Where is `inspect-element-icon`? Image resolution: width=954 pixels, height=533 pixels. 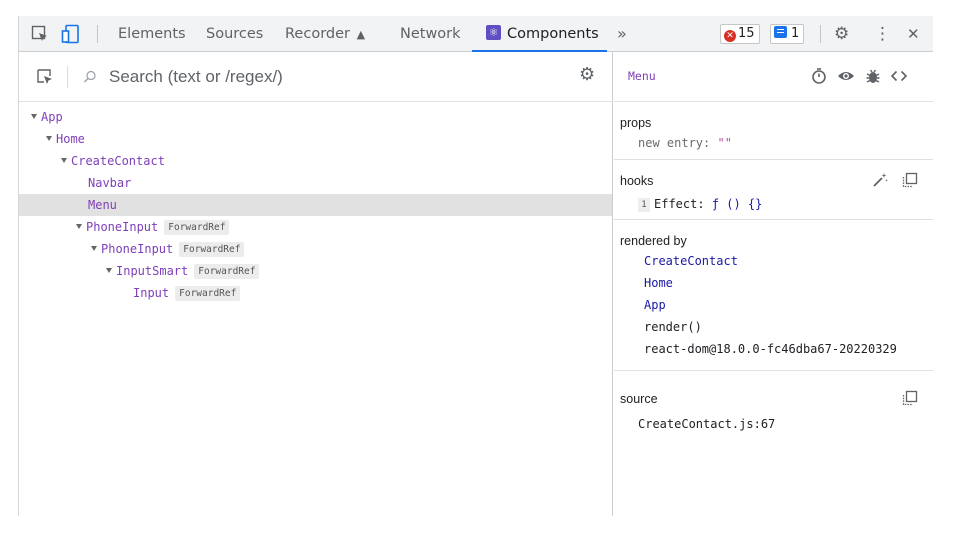 inspect-element-icon is located at coordinates (40, 34).